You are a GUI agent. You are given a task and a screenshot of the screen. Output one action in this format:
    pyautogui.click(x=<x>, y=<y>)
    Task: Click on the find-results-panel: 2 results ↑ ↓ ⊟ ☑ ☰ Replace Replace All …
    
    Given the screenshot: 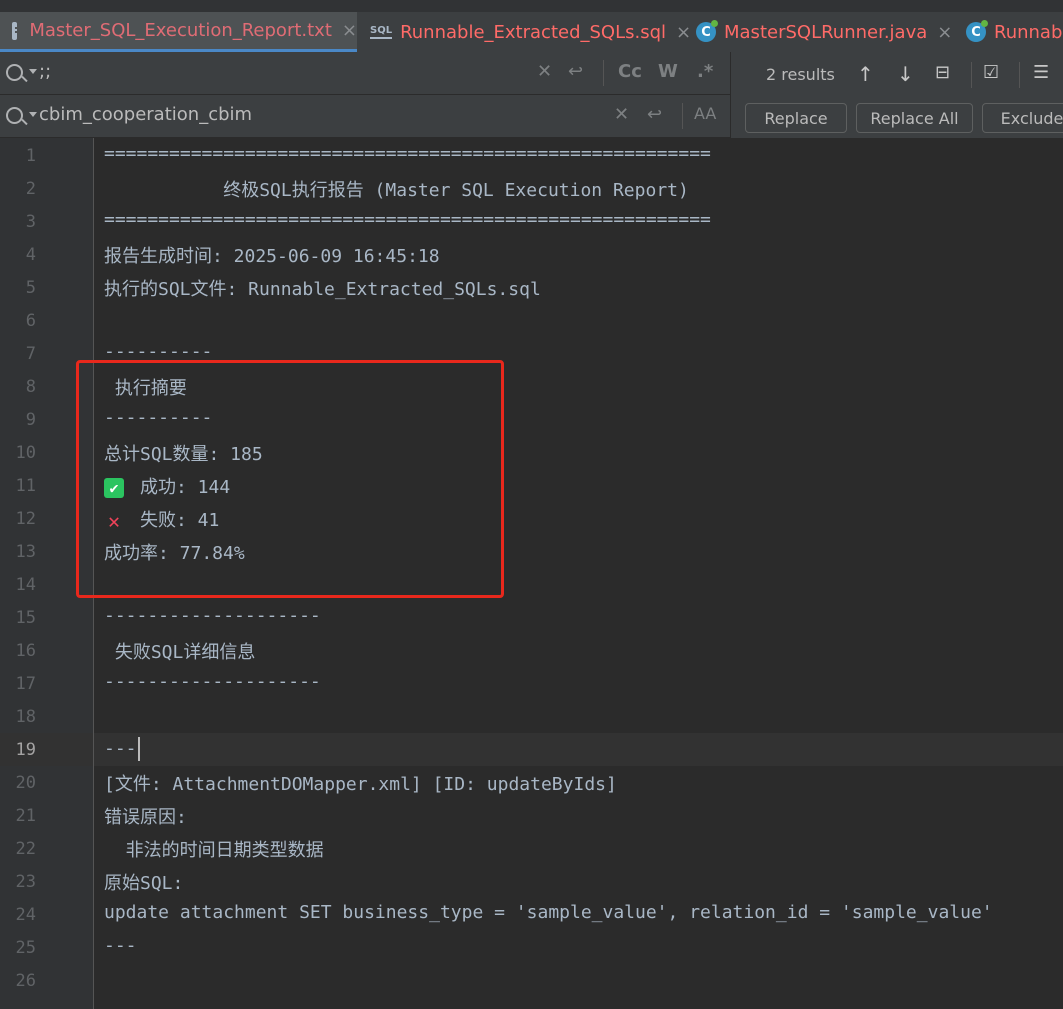 What is the action you would take?
    pyautogui.click(x=896, y=95)
    